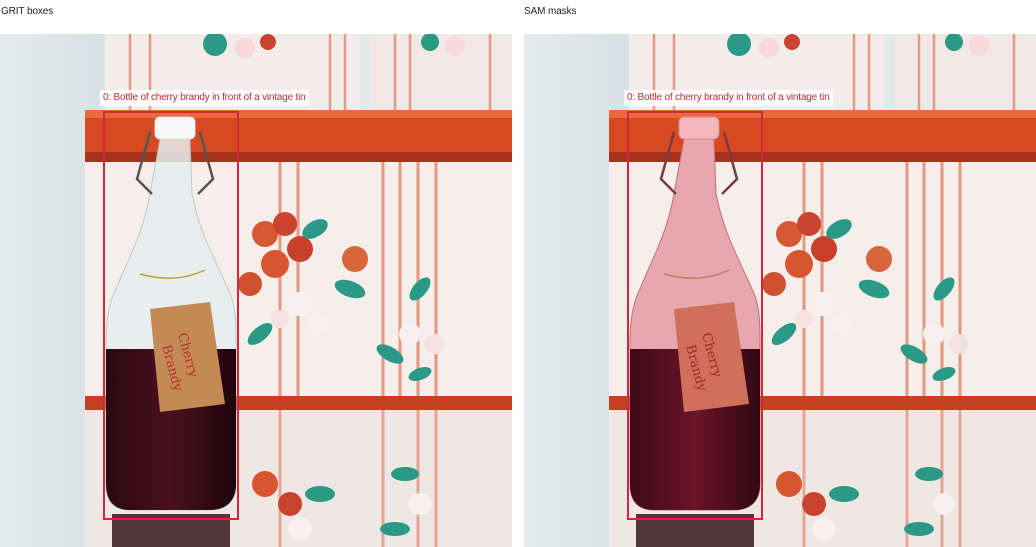  I want to click on mask-detection-box, so click(695, 315).